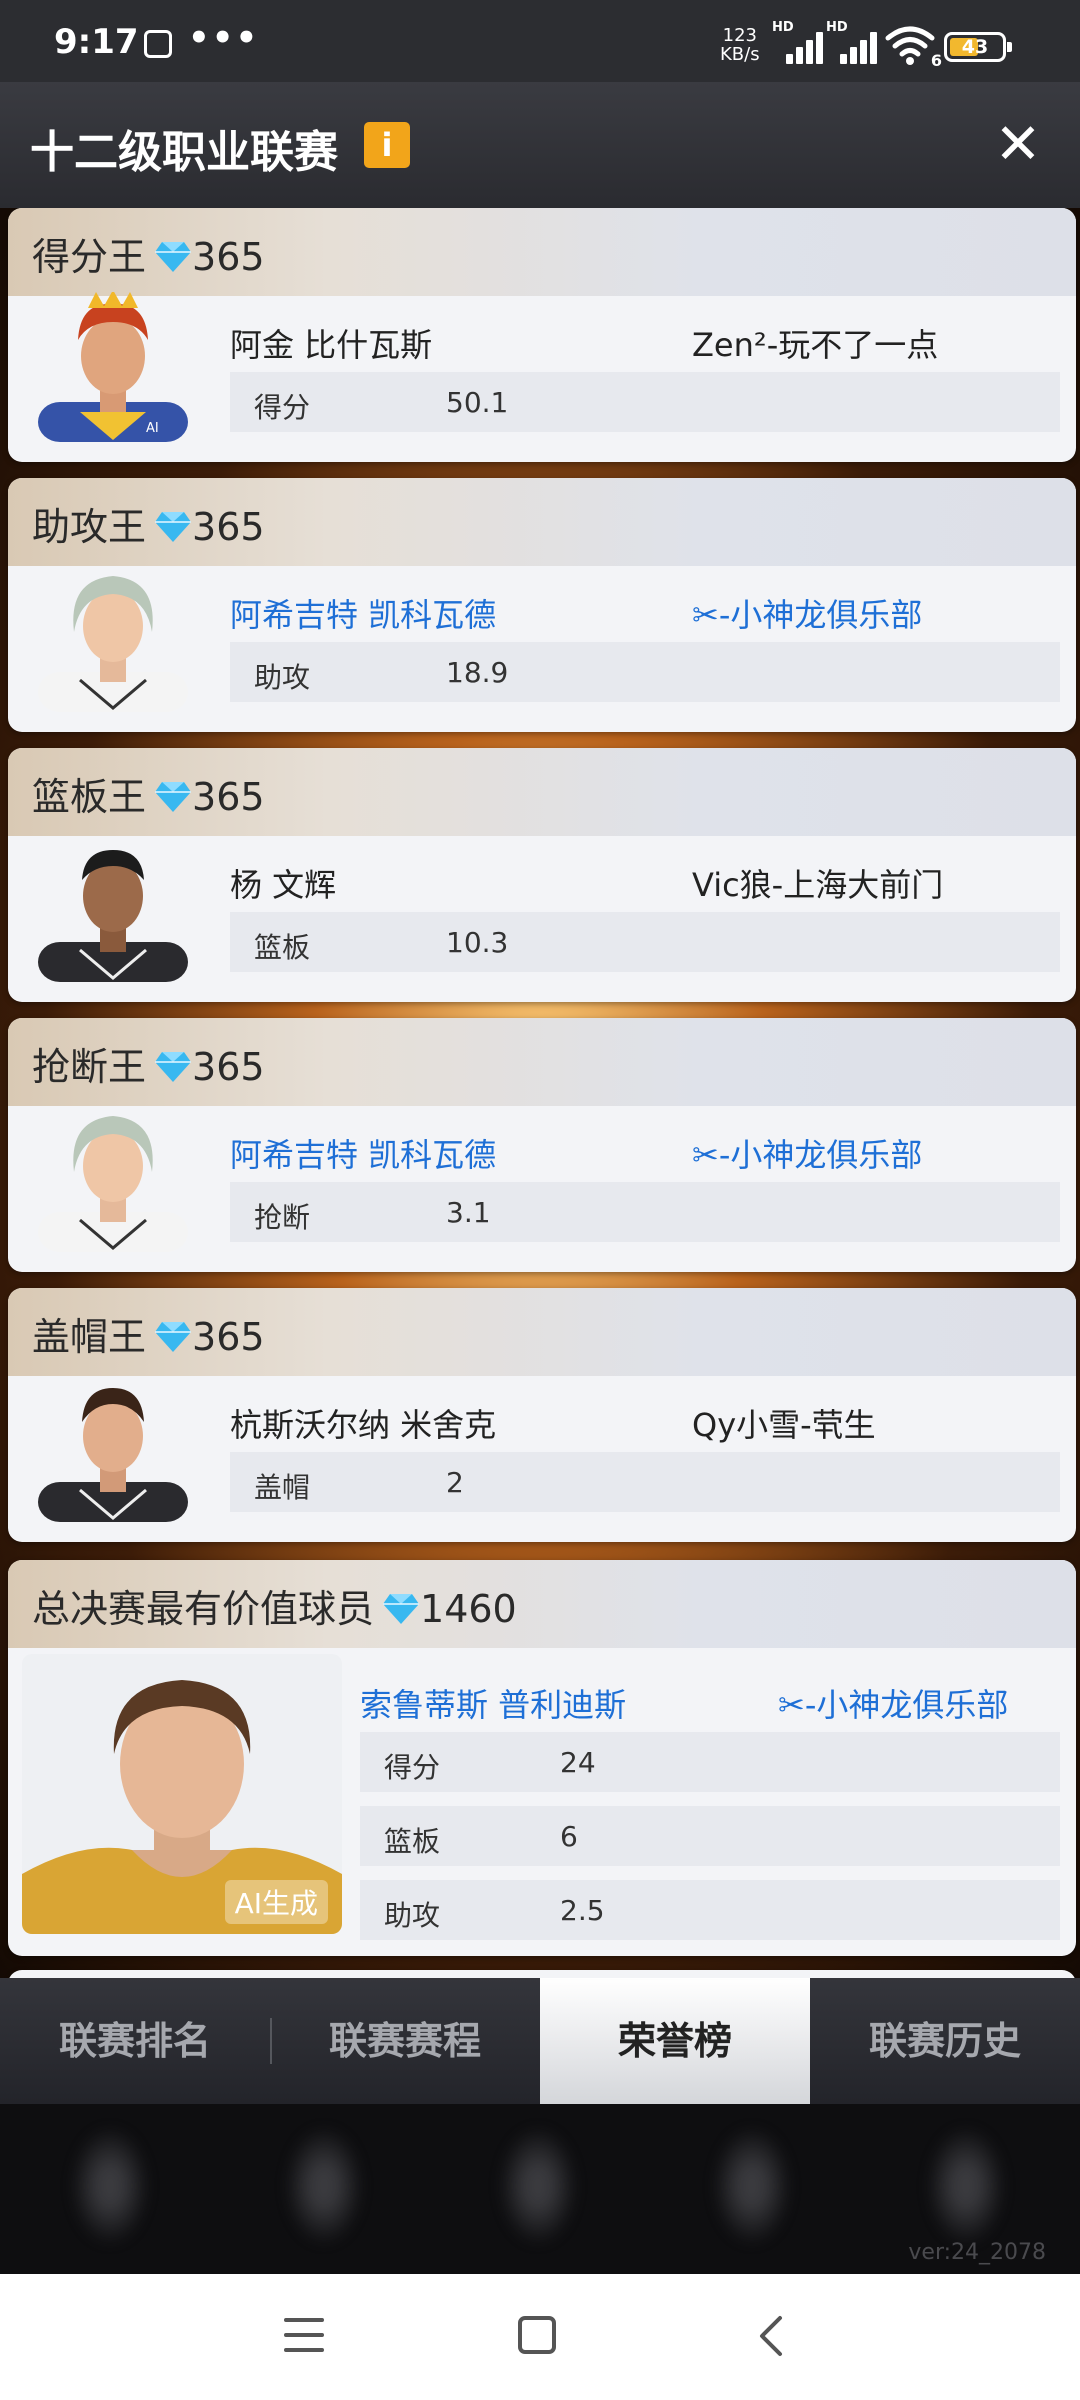 This screenshot has width=1080, height=2400. I want to click on team-name: Vic狼-上海大前门, so click(817, 883).